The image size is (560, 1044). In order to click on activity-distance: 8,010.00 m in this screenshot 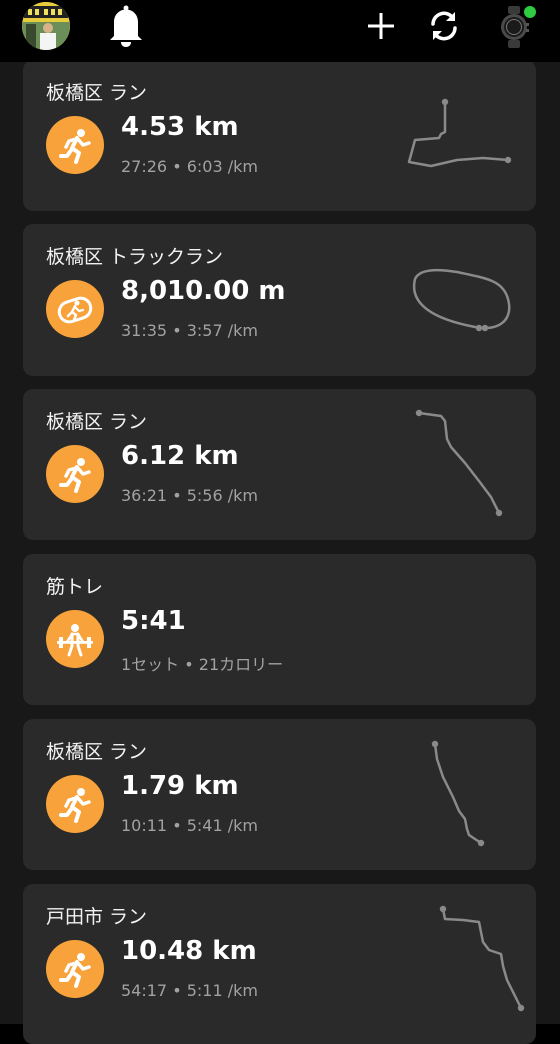, I will do `click(203, 291)`.